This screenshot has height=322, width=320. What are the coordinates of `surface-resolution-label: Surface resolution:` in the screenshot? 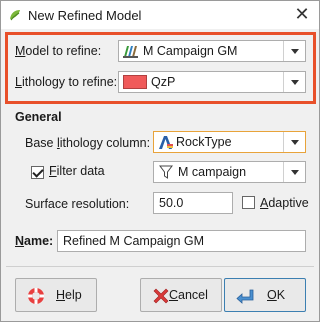 It's located at (77, 204).